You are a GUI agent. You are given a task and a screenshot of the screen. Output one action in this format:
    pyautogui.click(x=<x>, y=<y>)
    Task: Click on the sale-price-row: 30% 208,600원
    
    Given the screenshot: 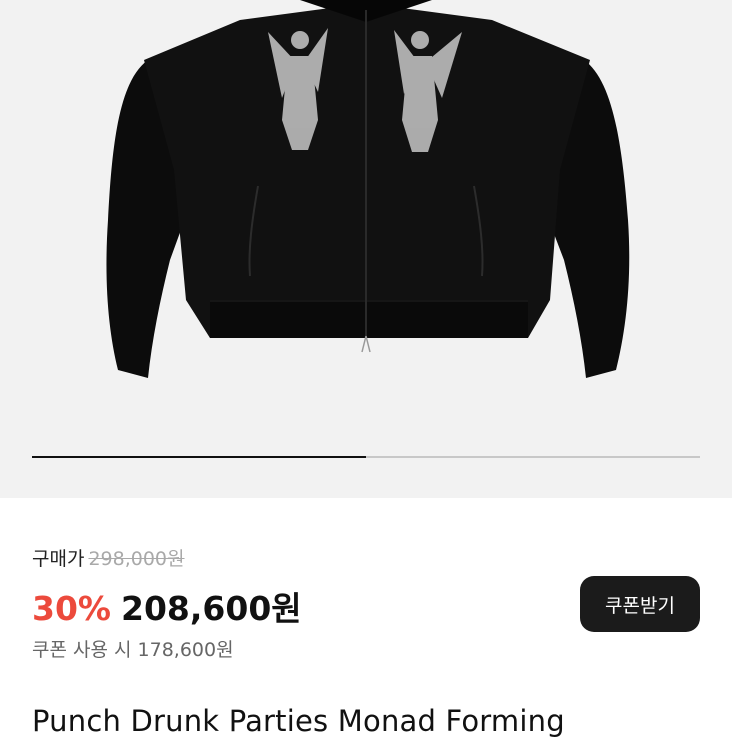 What is the action you would take?
    pyautogui.click(x=167, y=606)
    